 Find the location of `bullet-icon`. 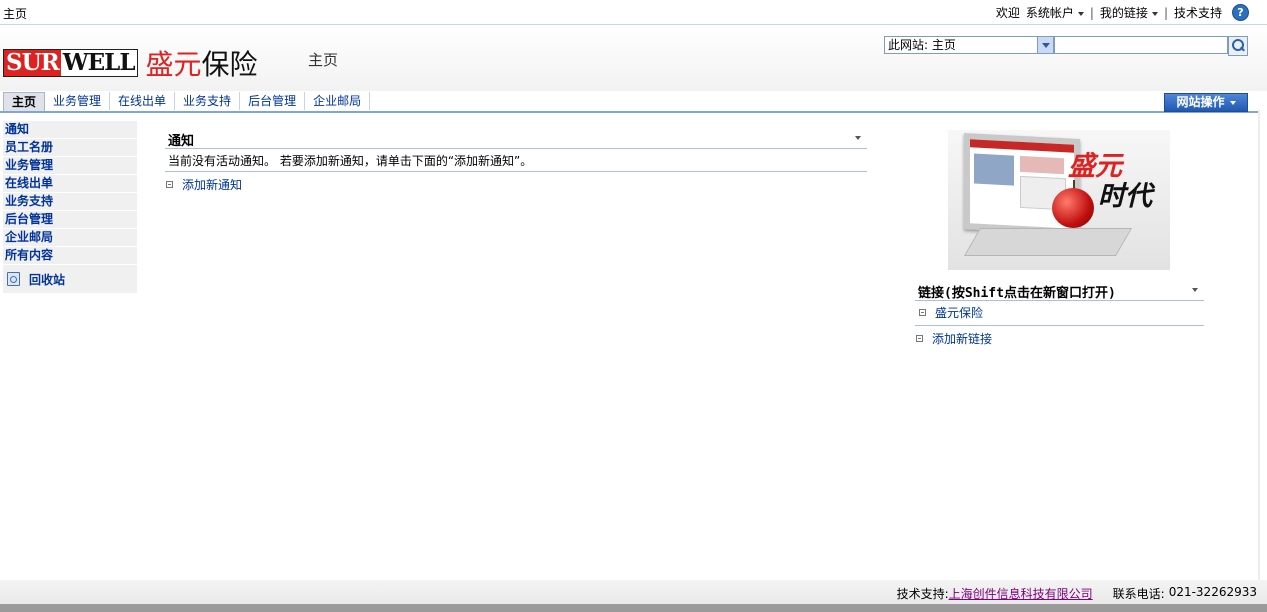

bullet-icon is located at coordinates (922, 312).